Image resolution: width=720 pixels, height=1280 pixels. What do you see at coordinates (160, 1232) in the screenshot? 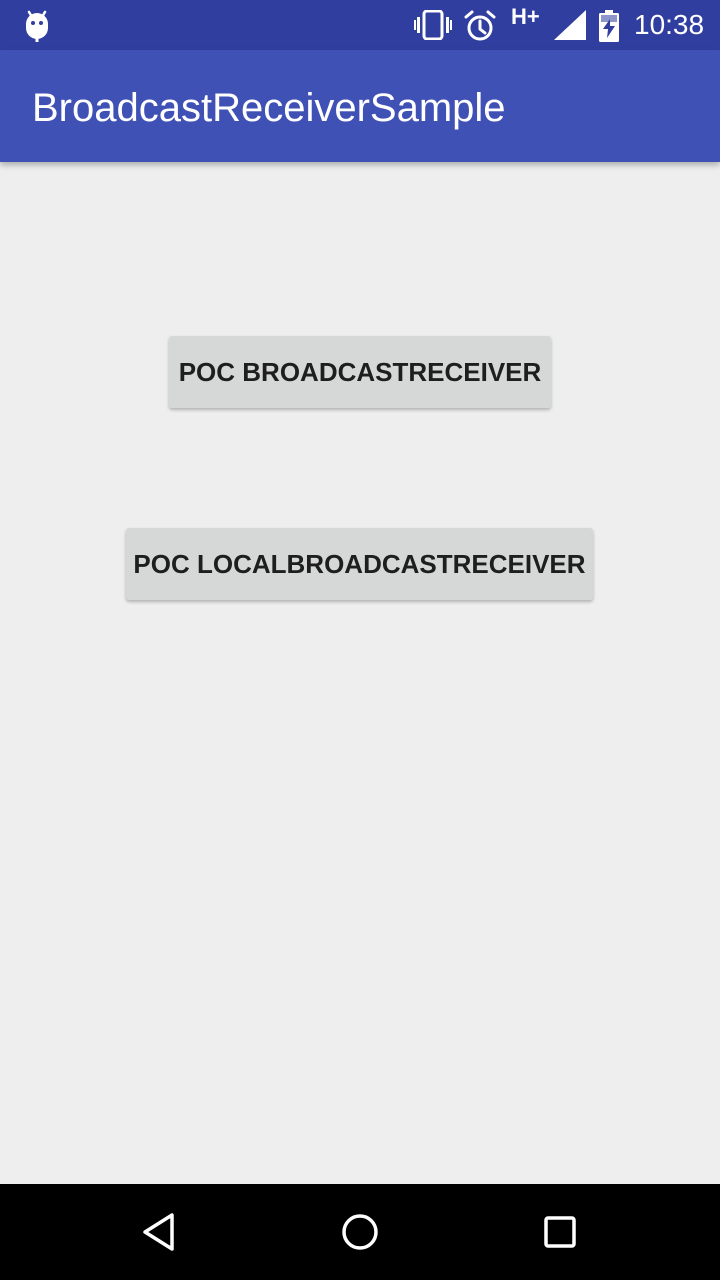
I see `back-icon` at bounding box center [160, 1232].